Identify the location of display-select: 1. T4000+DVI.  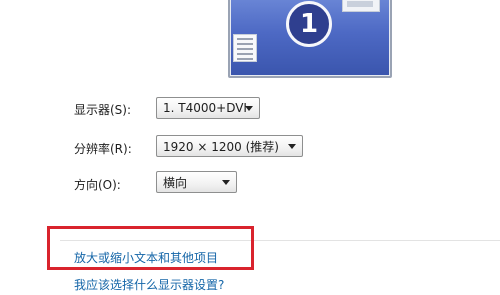
(208, 108).